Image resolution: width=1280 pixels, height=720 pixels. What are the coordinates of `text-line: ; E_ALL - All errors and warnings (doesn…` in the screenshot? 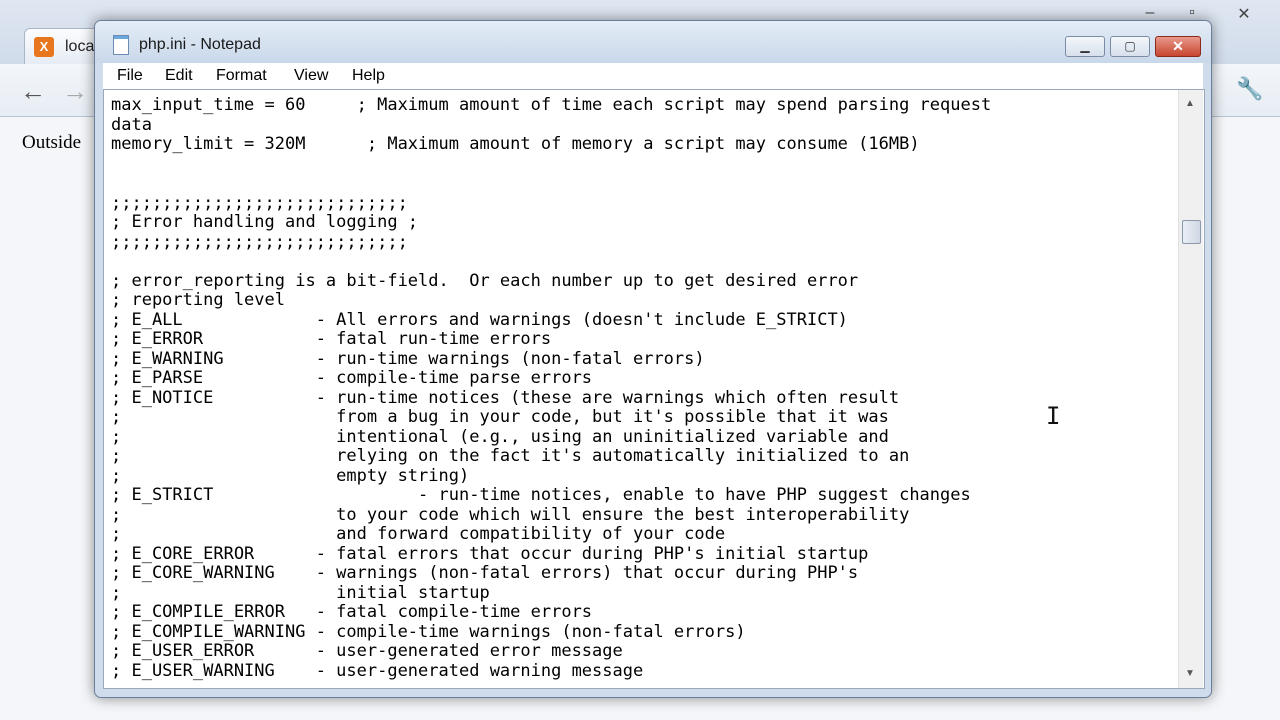 It's located at (479, 319).